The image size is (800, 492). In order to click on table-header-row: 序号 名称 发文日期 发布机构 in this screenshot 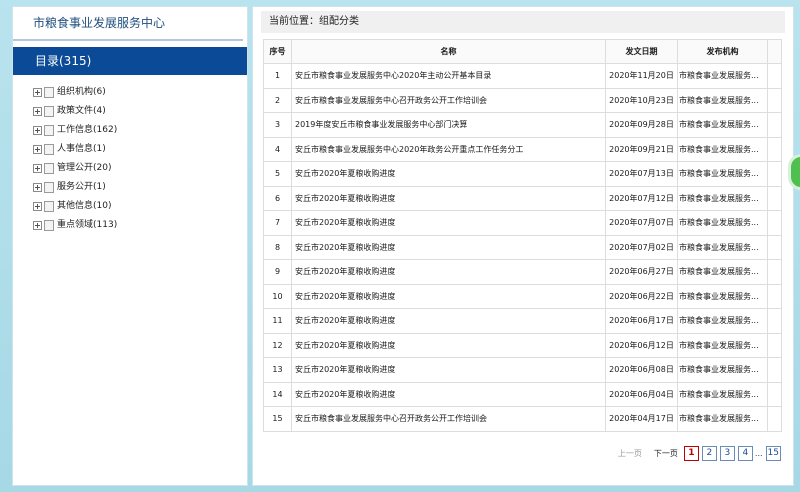, I will do `click(522, 51)`.